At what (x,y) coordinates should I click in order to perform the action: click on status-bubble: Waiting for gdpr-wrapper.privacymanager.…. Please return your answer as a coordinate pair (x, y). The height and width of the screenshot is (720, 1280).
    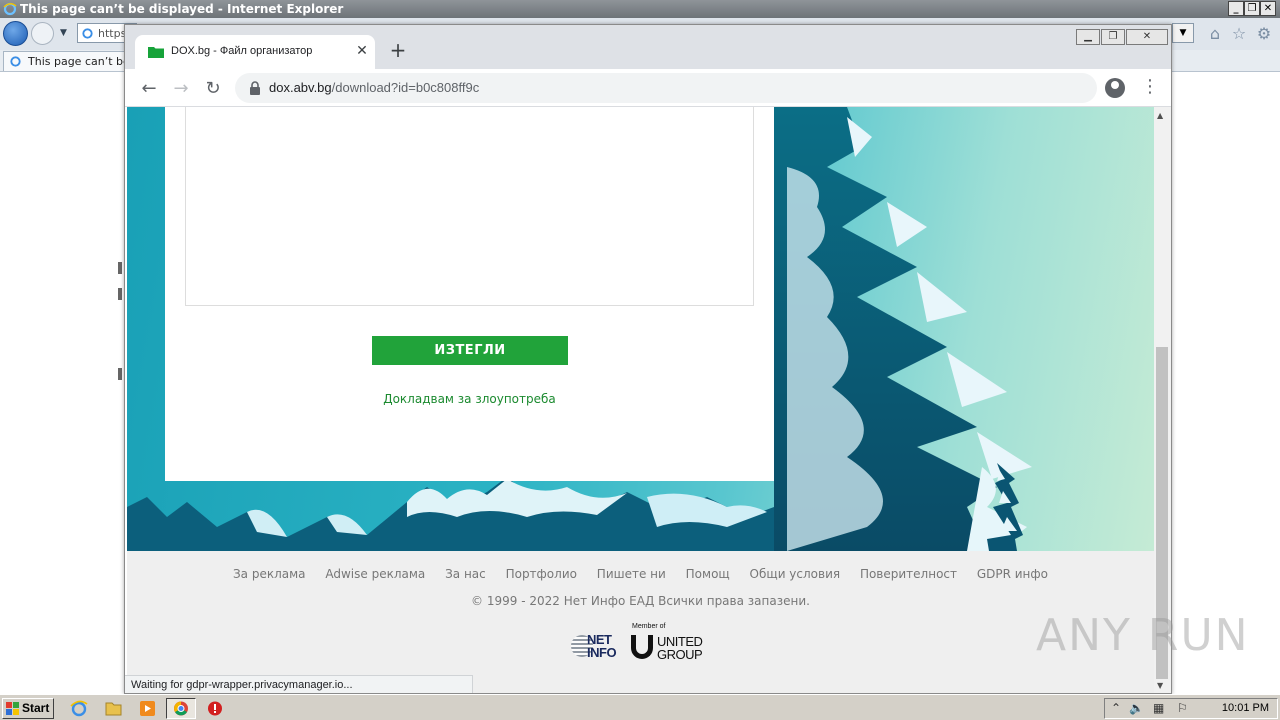
    Looking at the image, I should click on (299, 684).